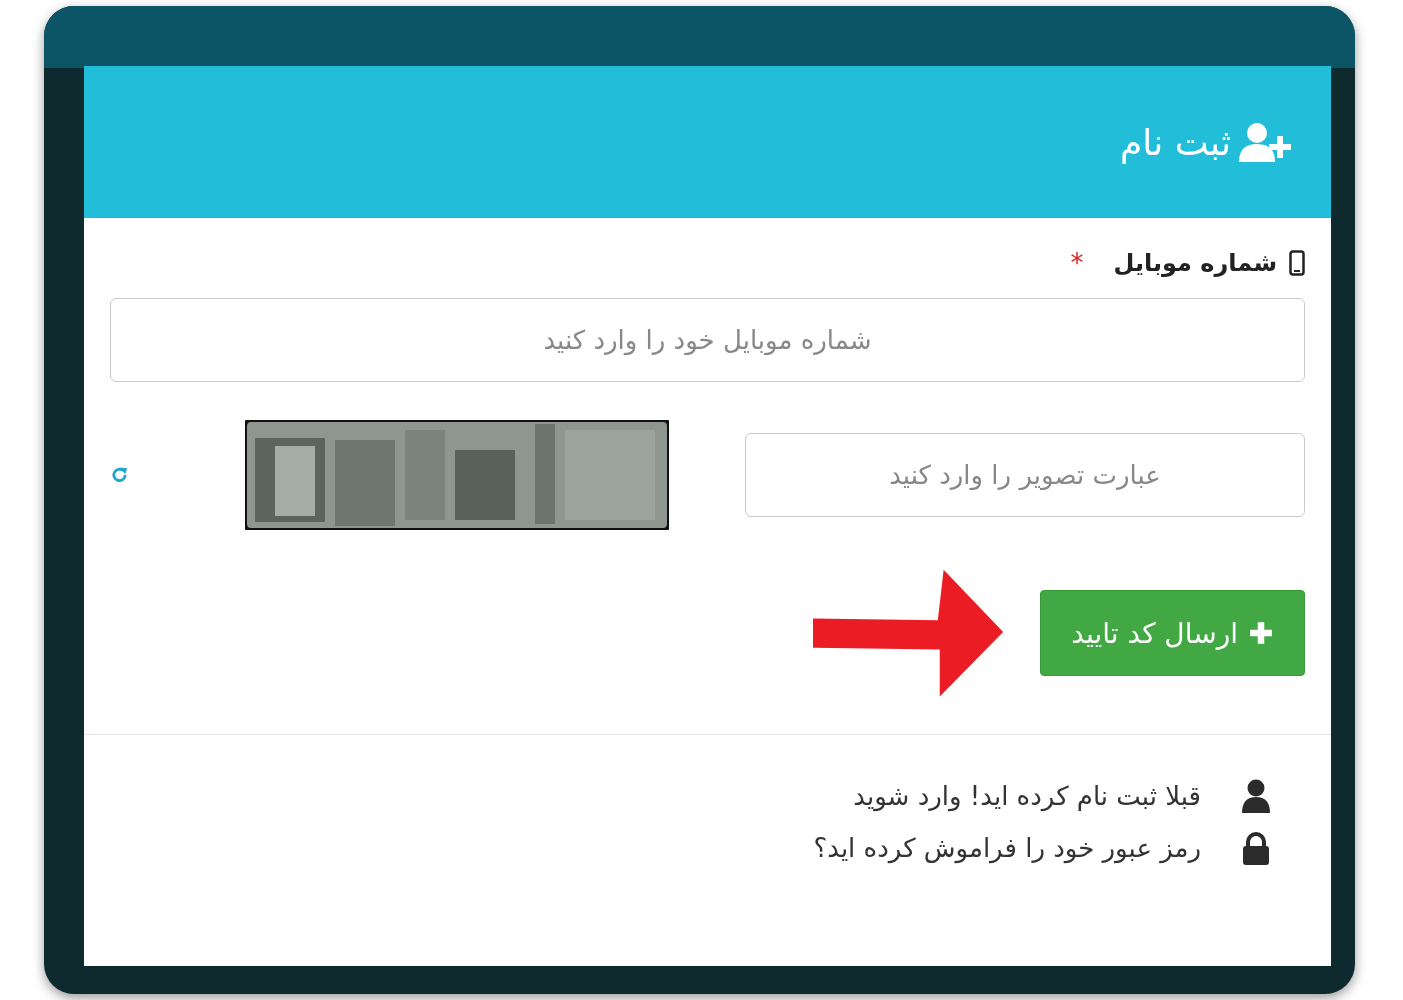 The image size is (1403, 1000). I want to click on add-user-icon, so click(1265, 142).